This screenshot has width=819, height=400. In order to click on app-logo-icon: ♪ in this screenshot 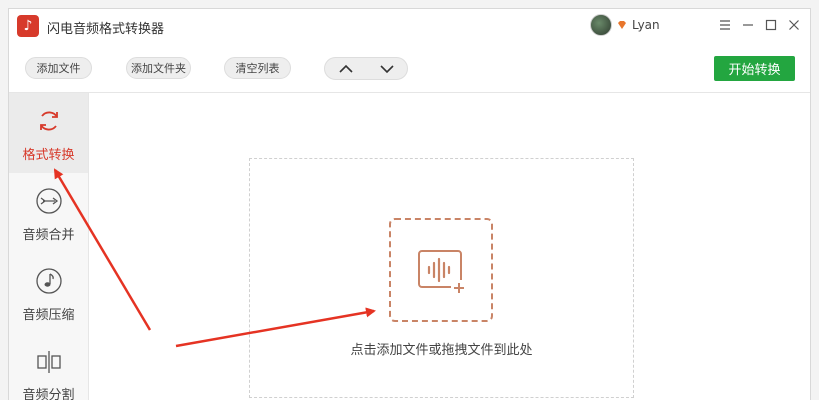, I will do `click(28, 26)`.